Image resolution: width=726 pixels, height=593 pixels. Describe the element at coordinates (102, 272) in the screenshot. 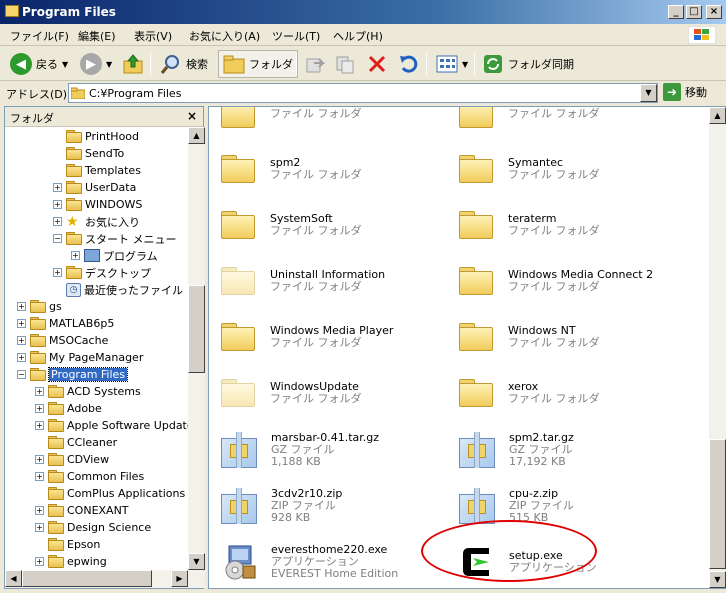

I see `tree-item: + デスクトップ` at that location.